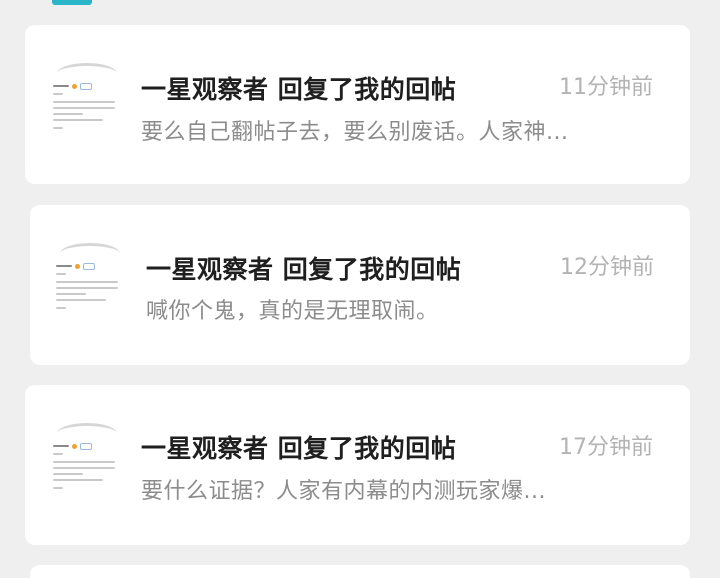  Describe the element at coordinates (72, 2) in the screenshot. I see `active-tab-indicator` at that location.